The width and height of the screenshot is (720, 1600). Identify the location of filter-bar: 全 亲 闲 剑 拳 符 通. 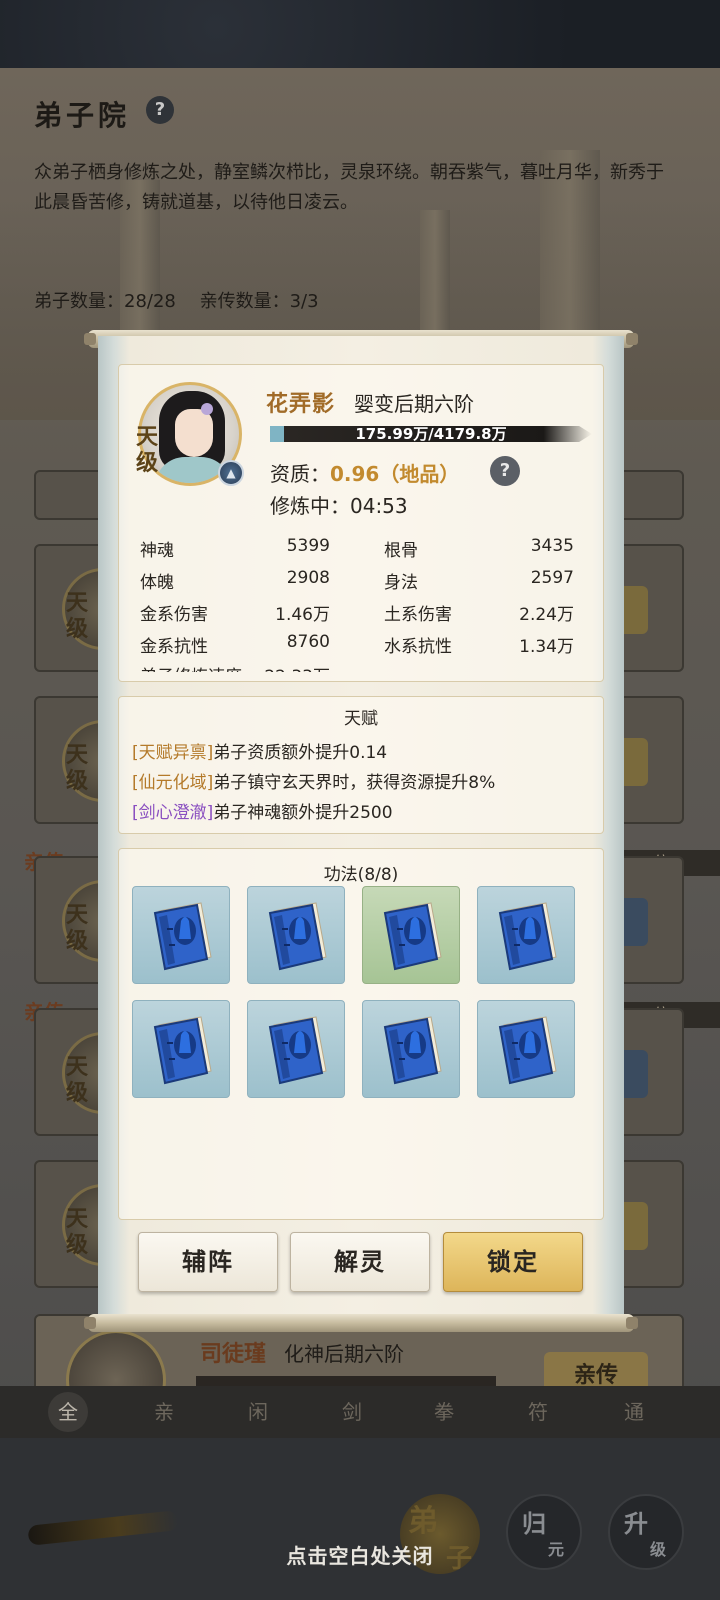
(360, 1412).